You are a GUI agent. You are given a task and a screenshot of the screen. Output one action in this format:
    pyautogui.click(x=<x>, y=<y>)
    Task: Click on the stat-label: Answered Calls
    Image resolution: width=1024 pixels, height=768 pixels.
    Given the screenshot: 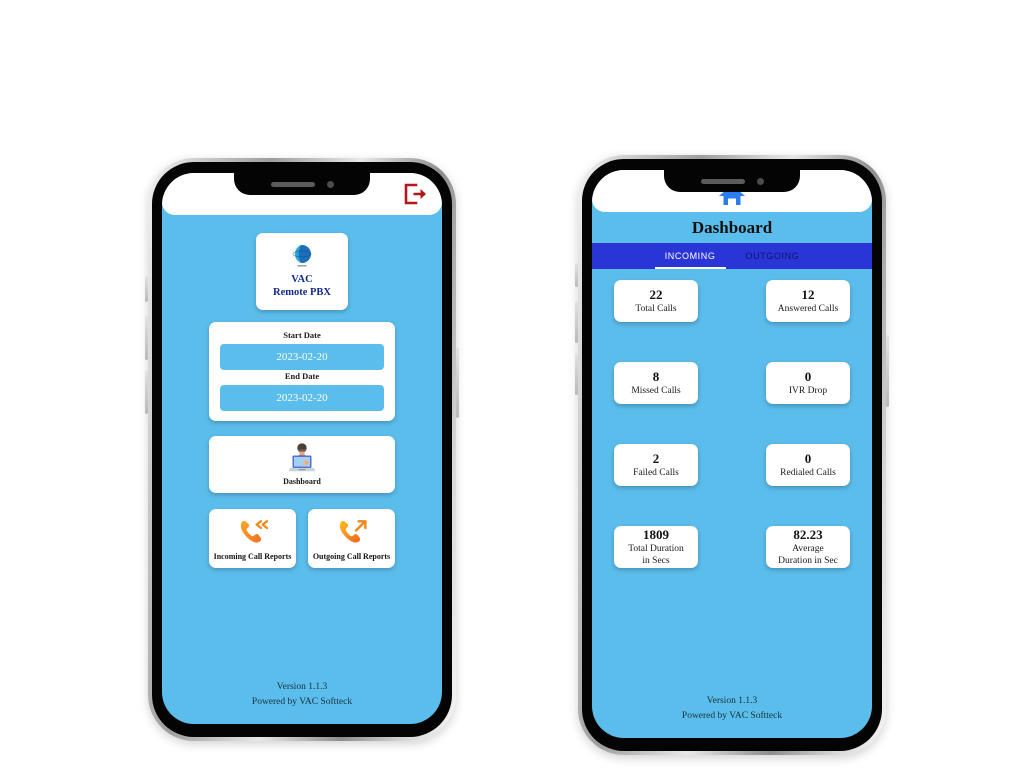 What is the action you would take?
    pyautogui.click(x=808, y=309)
    